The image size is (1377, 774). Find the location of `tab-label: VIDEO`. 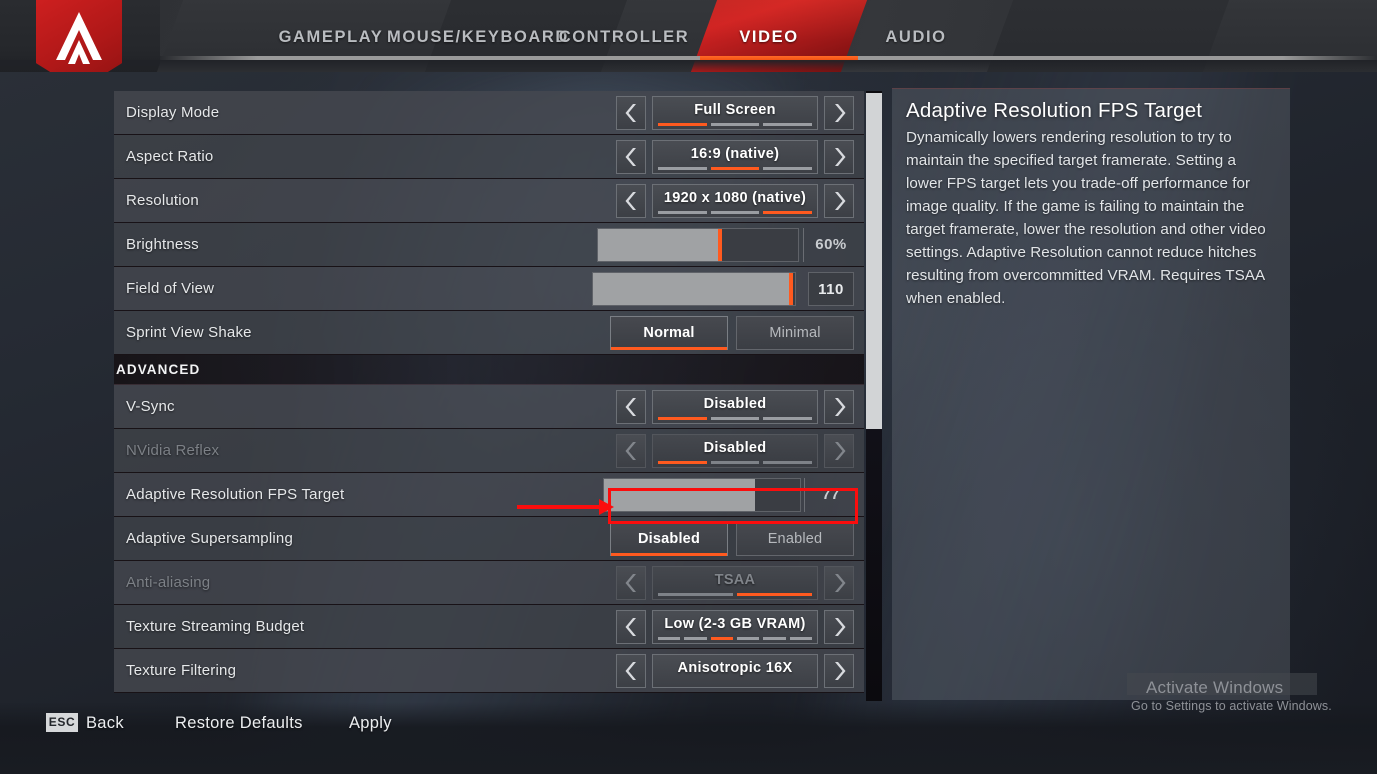

tab-label: VIDEO is located at coordinates (769, 37).